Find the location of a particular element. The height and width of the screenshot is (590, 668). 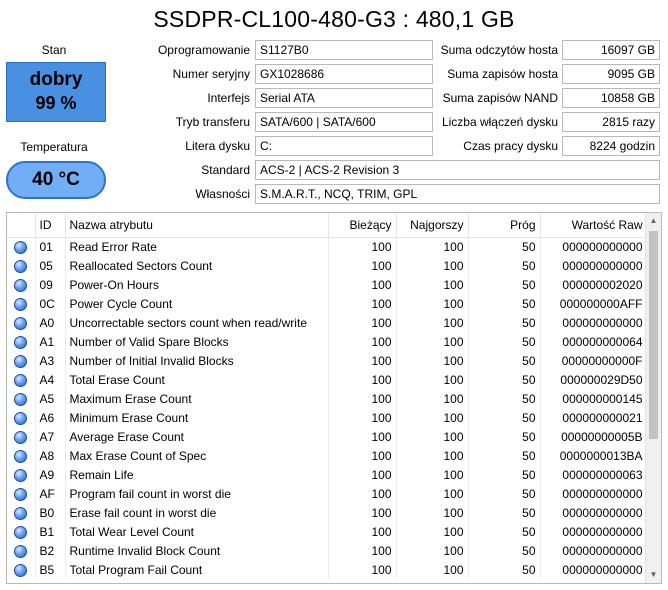

attribute-raw: 000000000064 is located at coordinates (594, 341).